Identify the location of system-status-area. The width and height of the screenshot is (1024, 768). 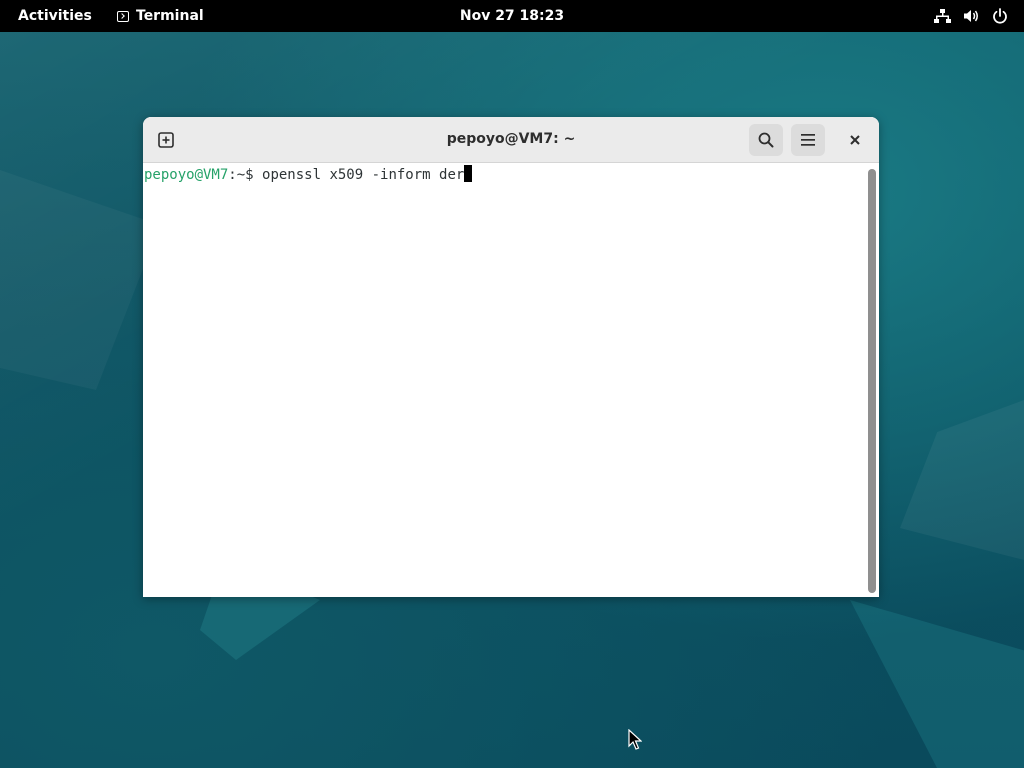
(971, 16).